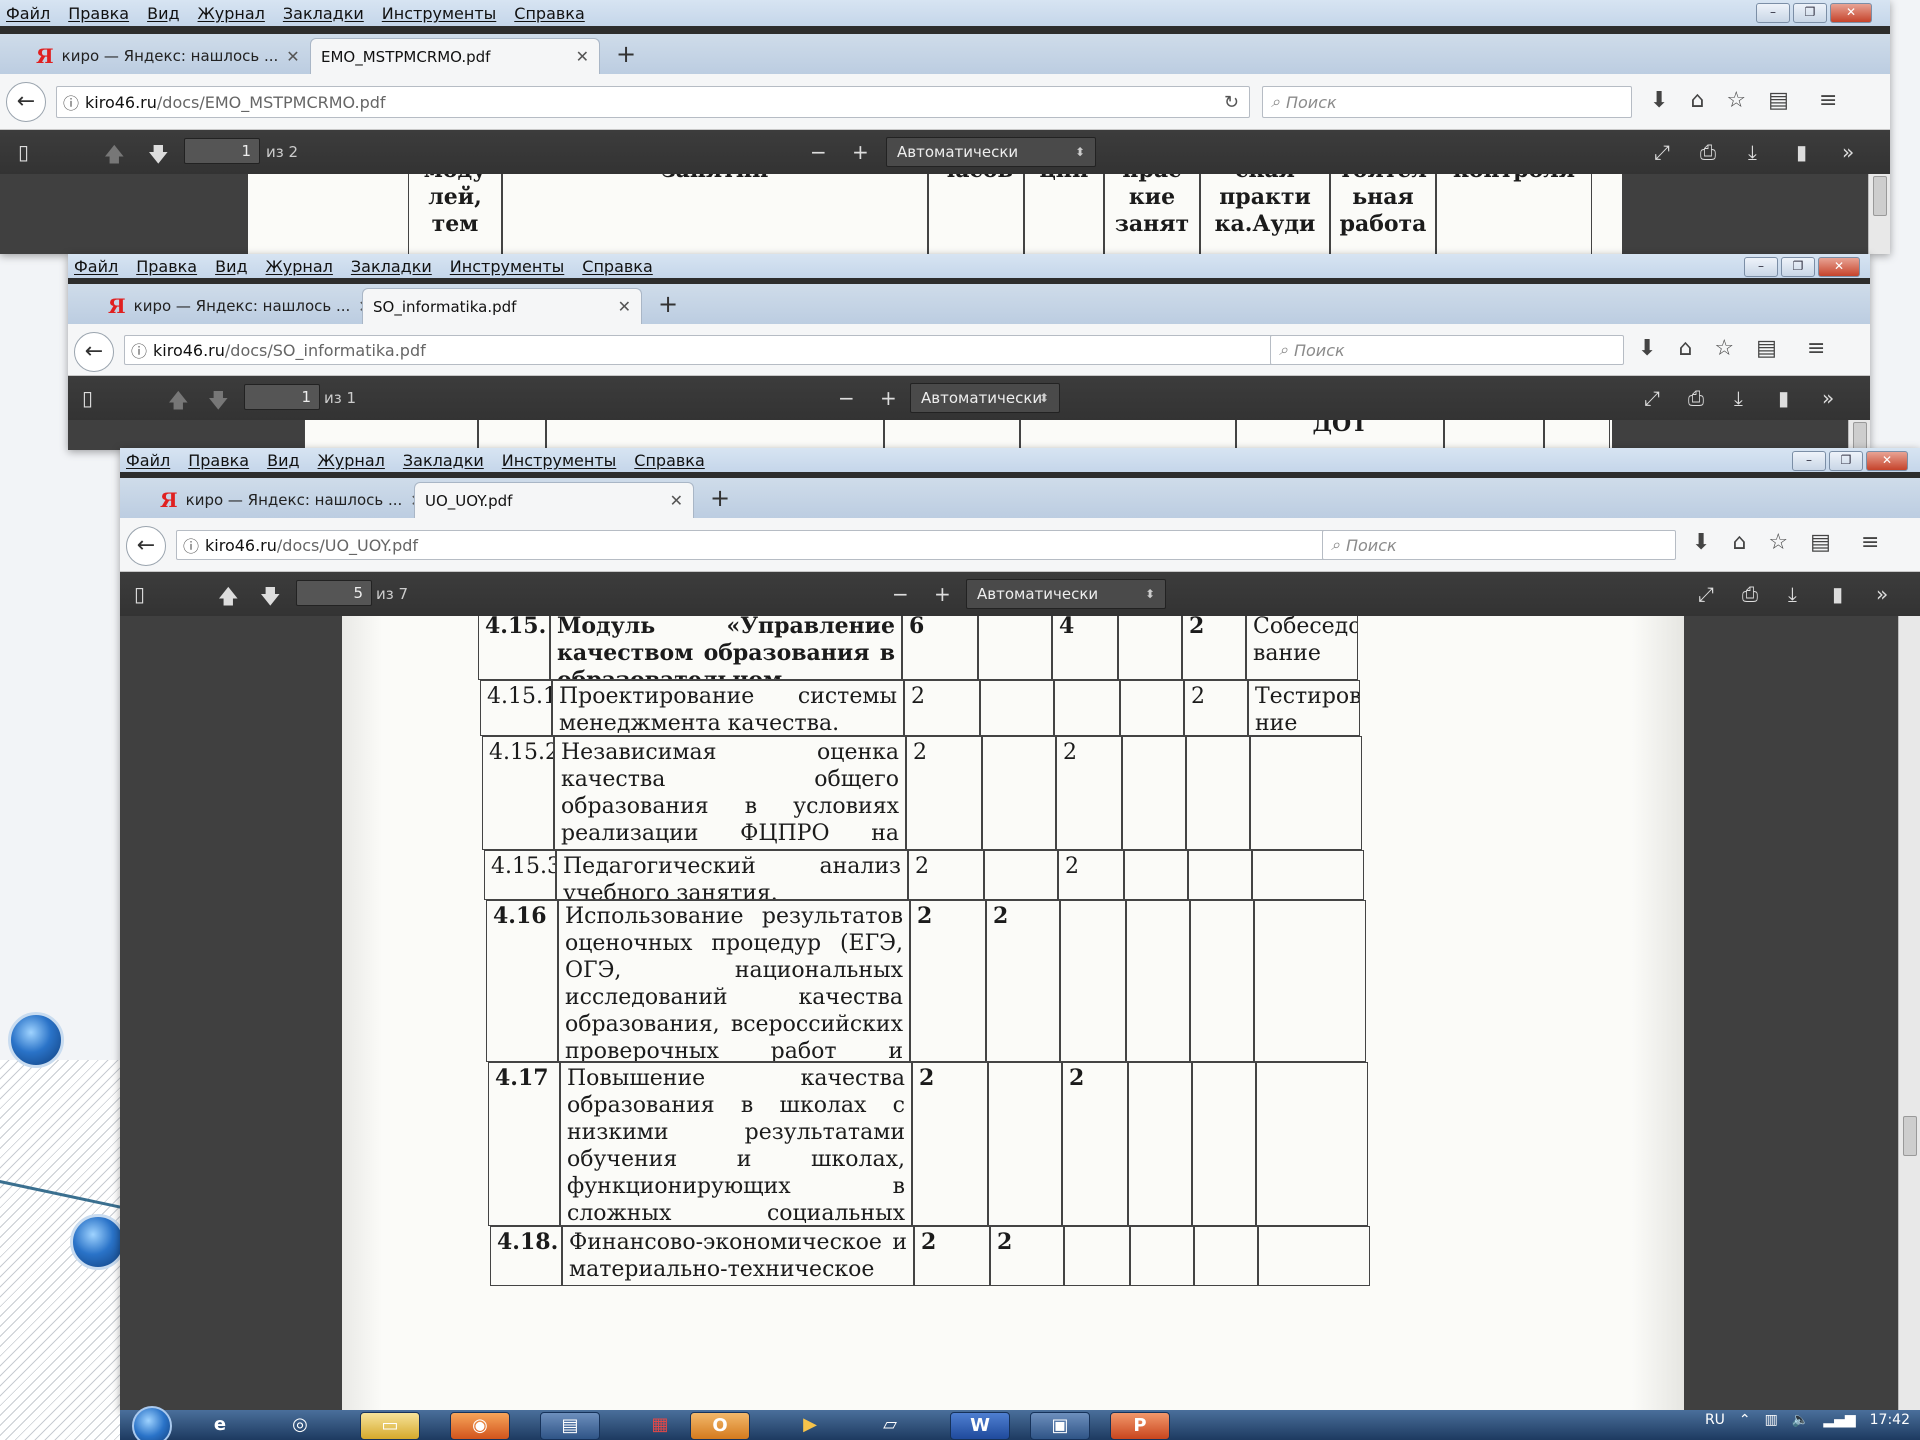 The image size is (1920, 1440). Describe the element at coordinates (390, 1426) in the screenshot. I see `explorer-folder-icon: ▭` at that location.